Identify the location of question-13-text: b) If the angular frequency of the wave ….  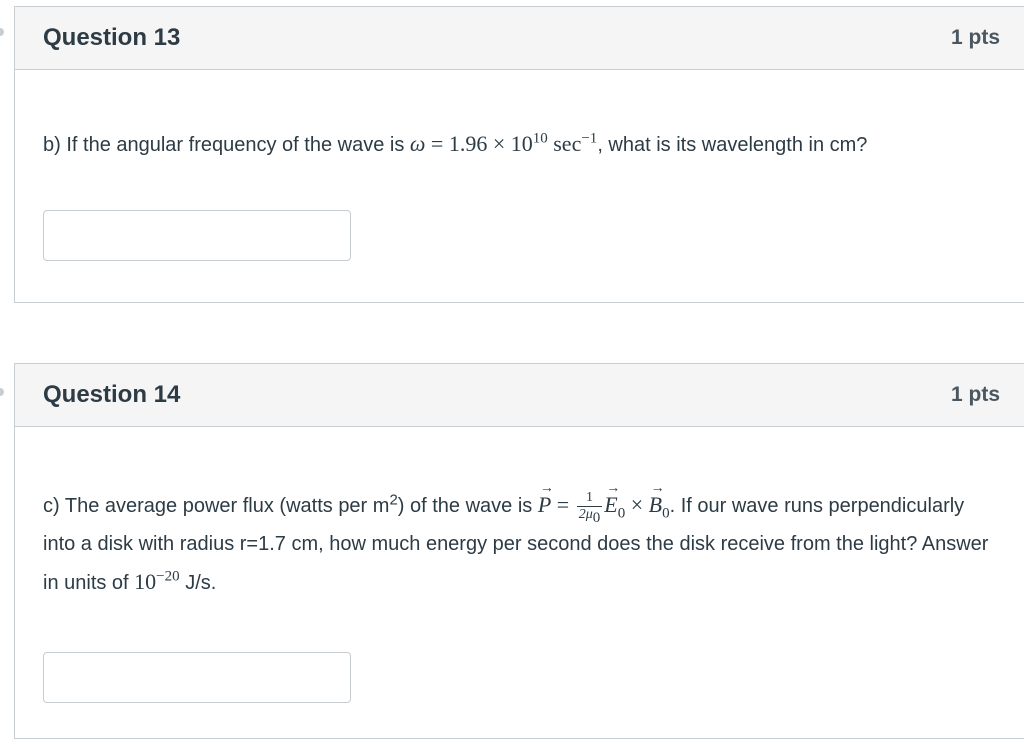
(455, 143).